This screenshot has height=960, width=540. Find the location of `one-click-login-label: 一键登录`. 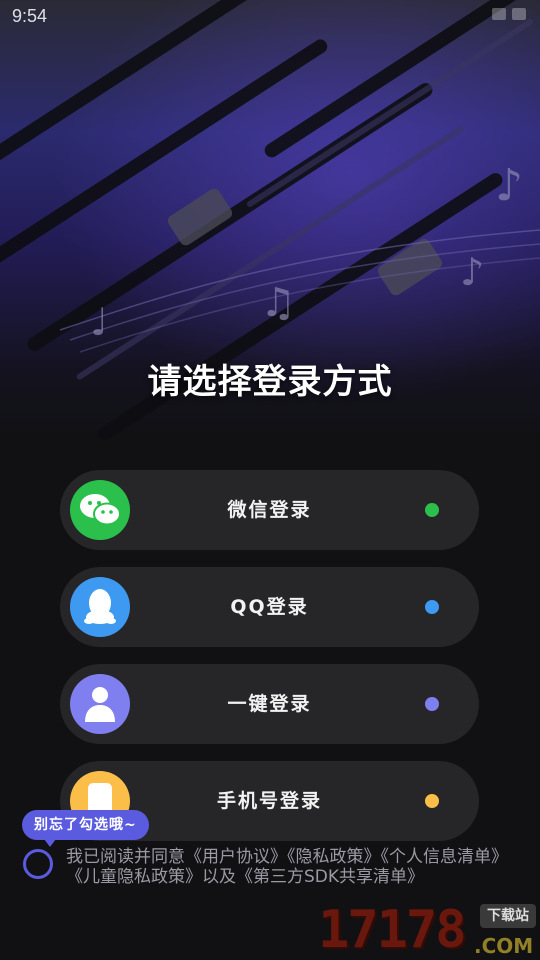

one-click-login-label: 一键登录 is located at coordinates (269, 704).